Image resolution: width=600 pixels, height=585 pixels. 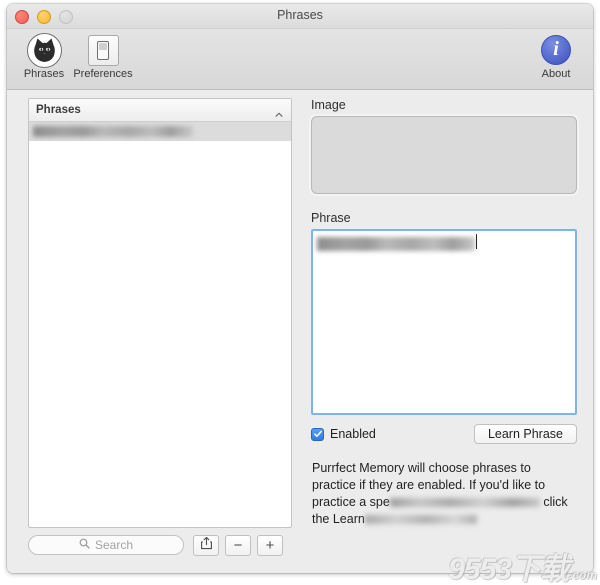 I want to click on enabled-label: Enabled, so click(x=353, y=434).